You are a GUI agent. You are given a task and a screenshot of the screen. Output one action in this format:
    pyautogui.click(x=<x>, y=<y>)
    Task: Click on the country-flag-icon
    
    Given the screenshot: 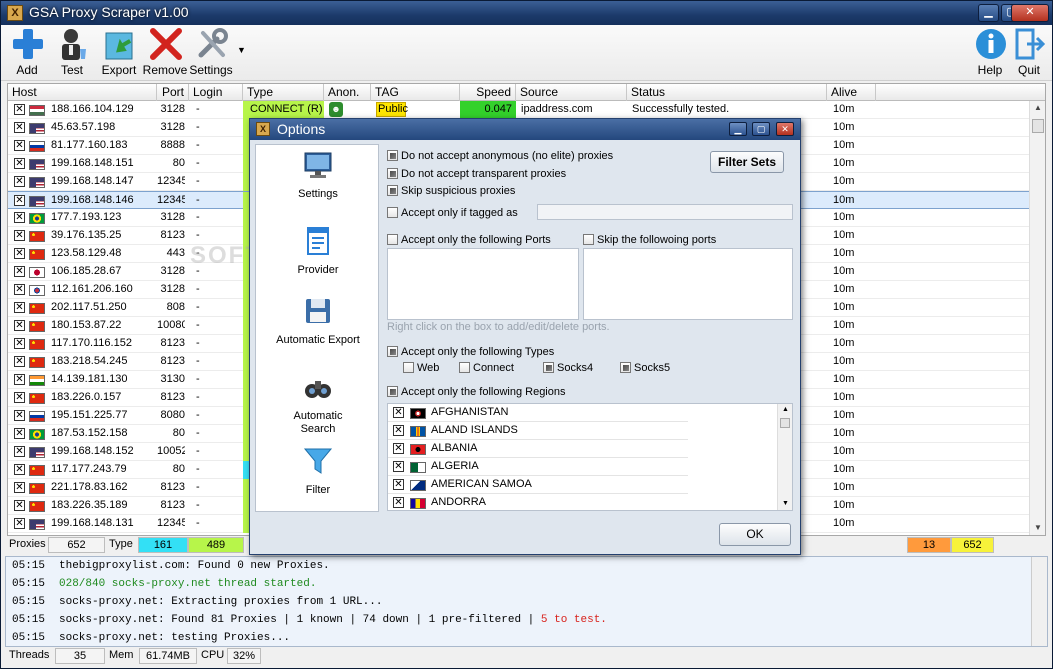 What is the action you would take?
    pyautogui.click(x=418, y=413)
    